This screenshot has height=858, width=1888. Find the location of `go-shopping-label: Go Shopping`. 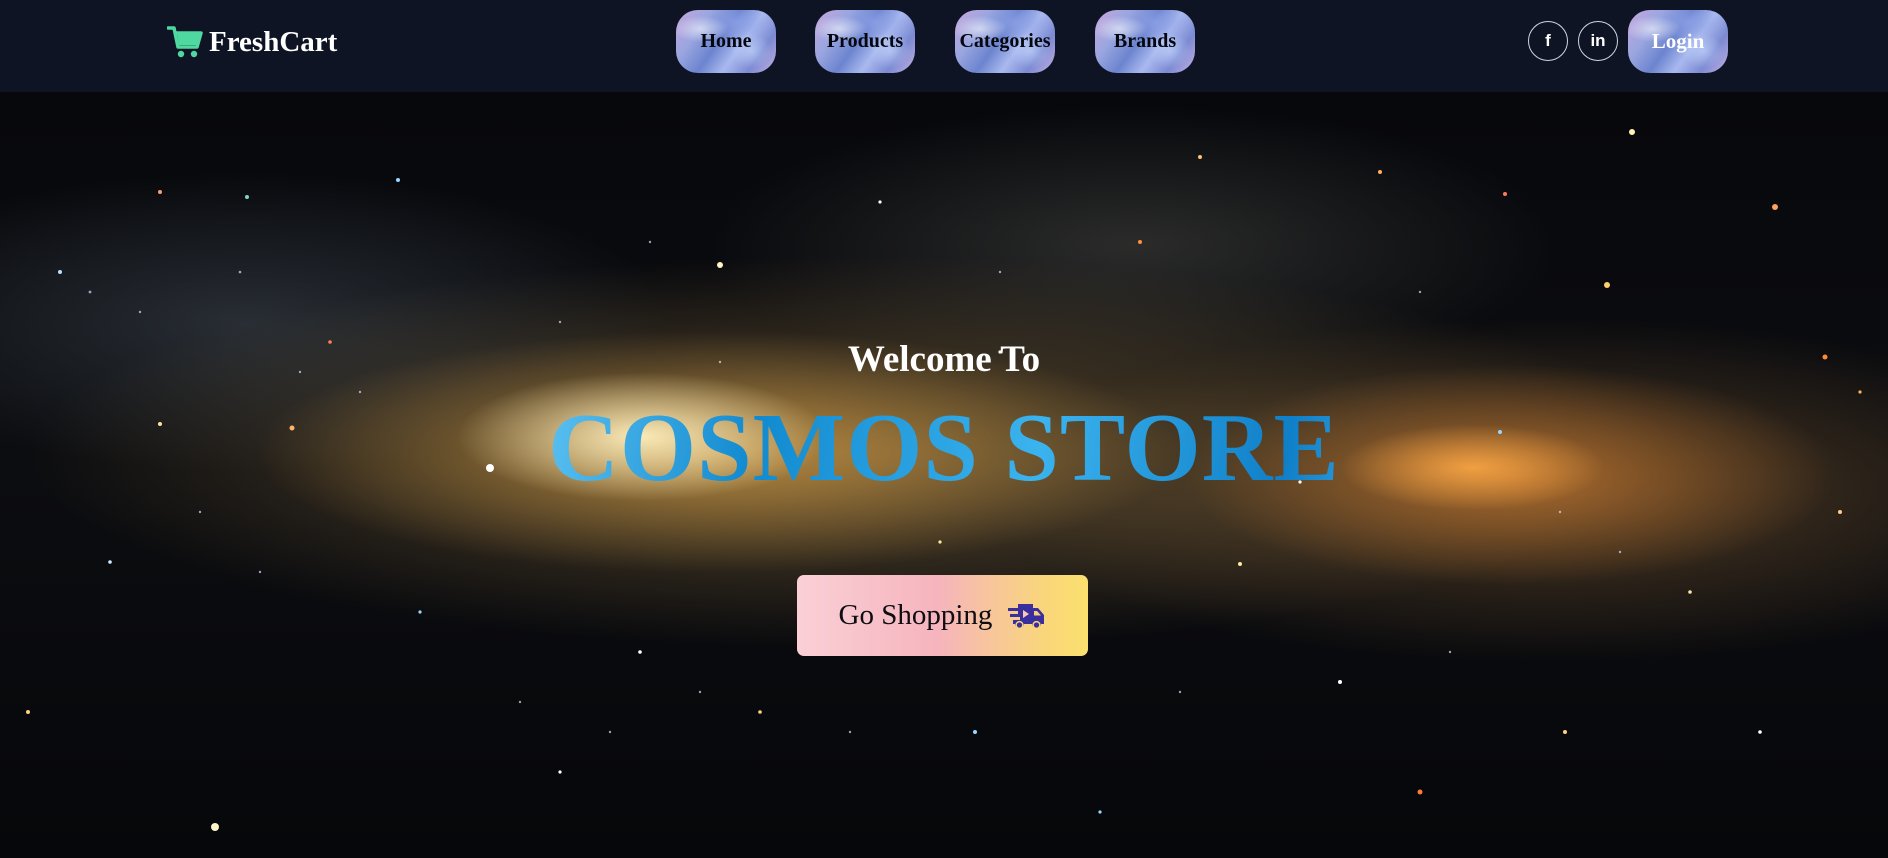

go-shopping-label: Go Shopping is located at coordinates (915, 615).